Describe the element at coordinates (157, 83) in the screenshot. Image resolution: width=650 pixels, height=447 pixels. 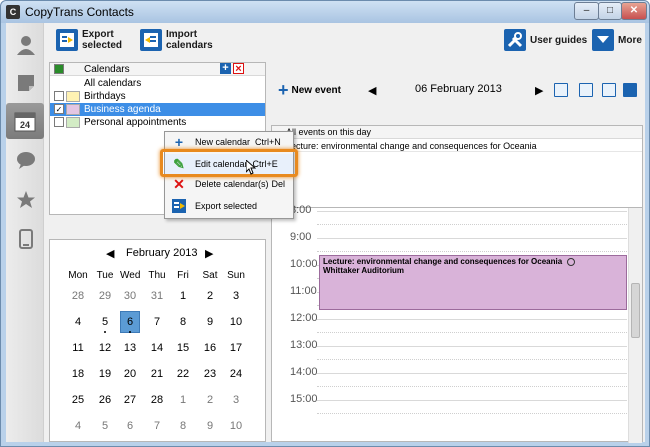
I see `calendar-row: All calendars` at that location.